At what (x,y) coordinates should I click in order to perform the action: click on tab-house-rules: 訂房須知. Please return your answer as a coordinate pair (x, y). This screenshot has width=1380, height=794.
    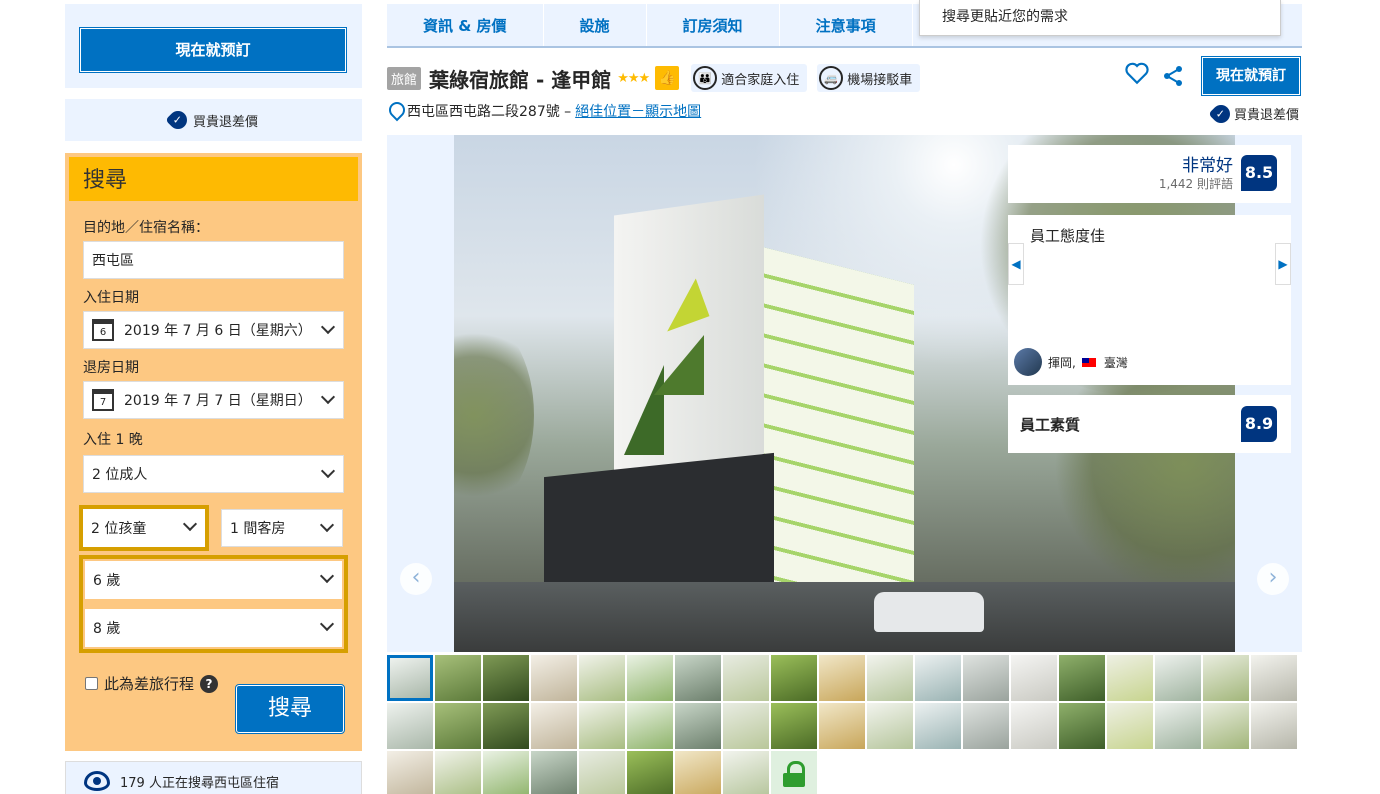
    Looking at the image, I should click on (713, 25).